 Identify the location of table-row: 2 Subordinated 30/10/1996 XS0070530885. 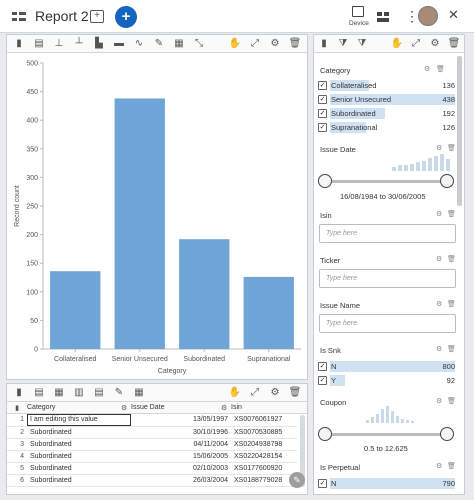
(152, 432).